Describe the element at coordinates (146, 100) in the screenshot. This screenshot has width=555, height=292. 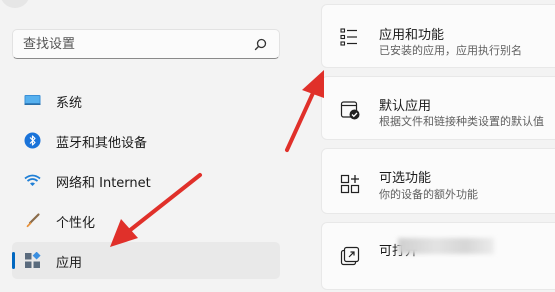
I see `sidebar-item-system: 系统` at that location.